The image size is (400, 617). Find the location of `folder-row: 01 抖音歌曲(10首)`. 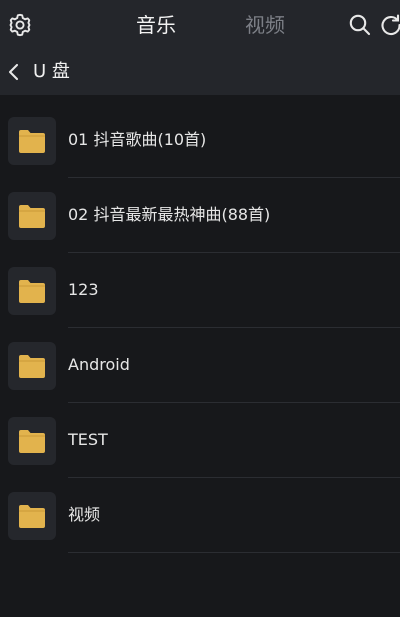

folder-row: 01 抖音歌曲(10首) is located at coordinates (200, 140).